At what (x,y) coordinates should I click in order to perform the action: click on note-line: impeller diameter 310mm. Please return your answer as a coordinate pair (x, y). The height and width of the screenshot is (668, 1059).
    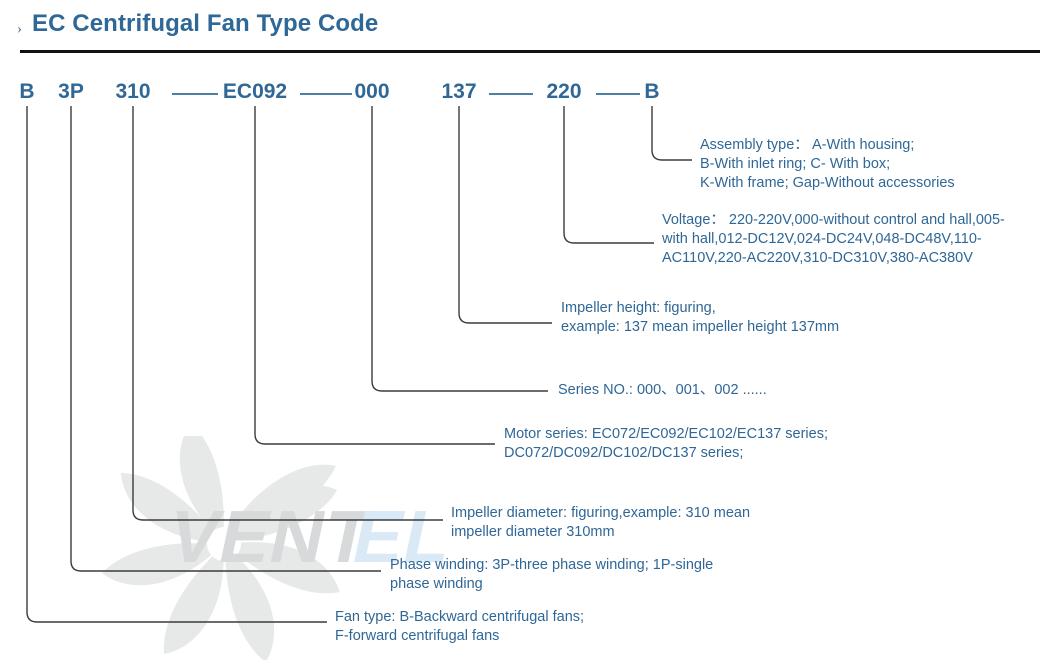
    Looking at the image, I should click on (533, 532).